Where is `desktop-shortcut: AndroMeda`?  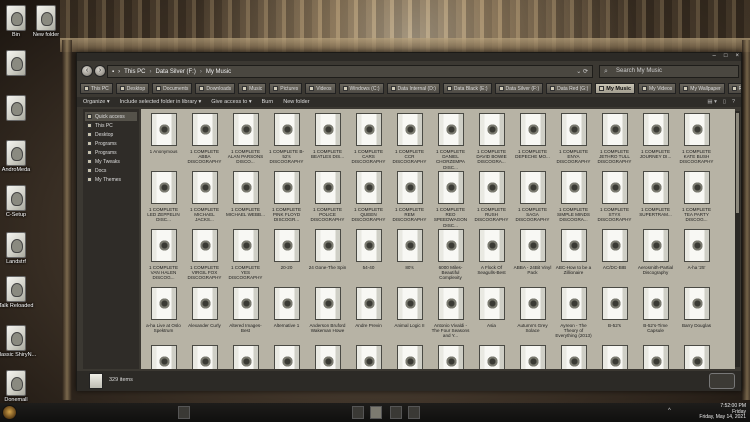 desktop-shortcut: AndroMeda is located at coordinates (19, 156).